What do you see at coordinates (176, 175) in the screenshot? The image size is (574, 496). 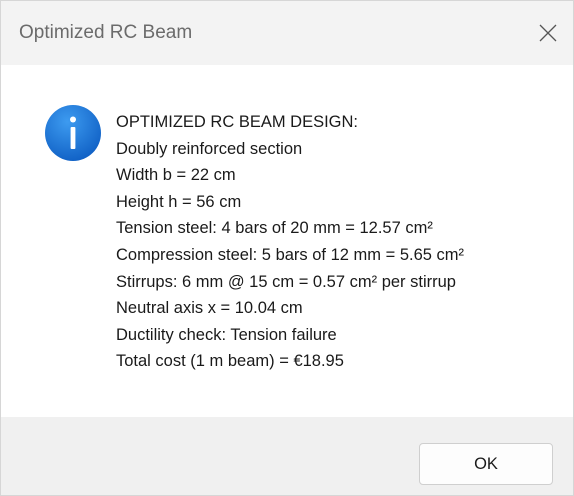 I see `message-line-width: Width b = 22 cm` at bounding box center [176, 175].